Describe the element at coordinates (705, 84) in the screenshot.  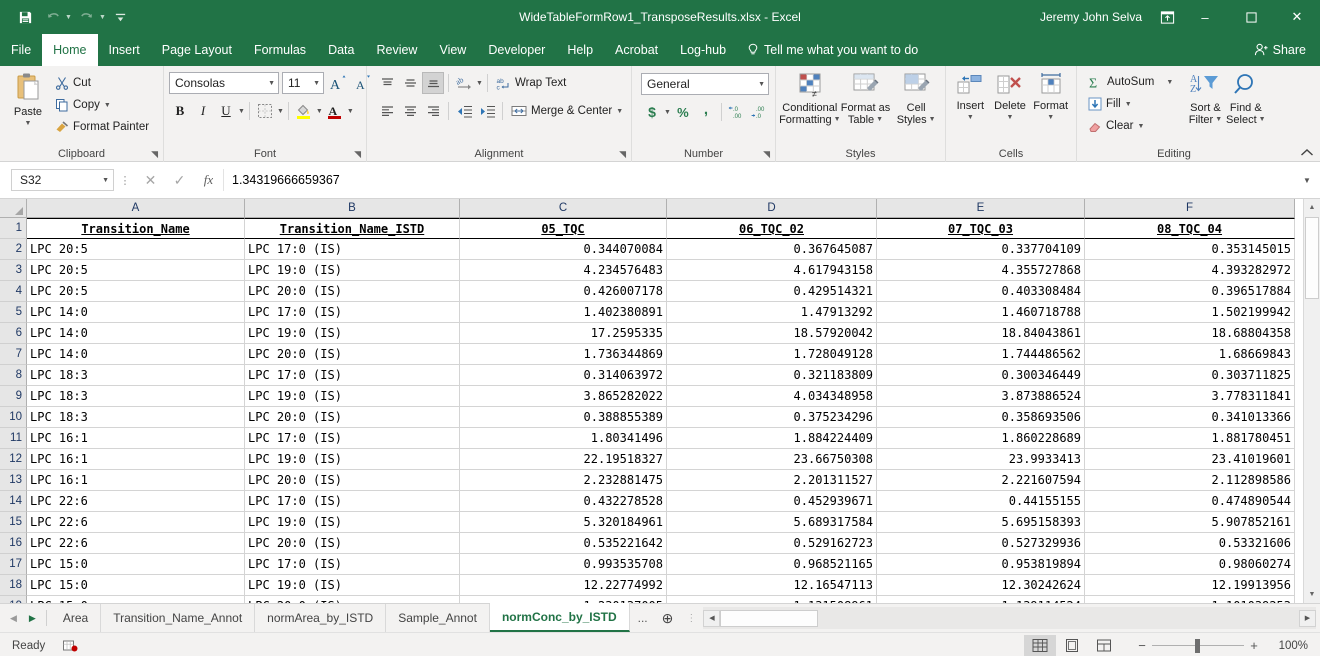
I see `number-format-combo: General ▼` at that location.